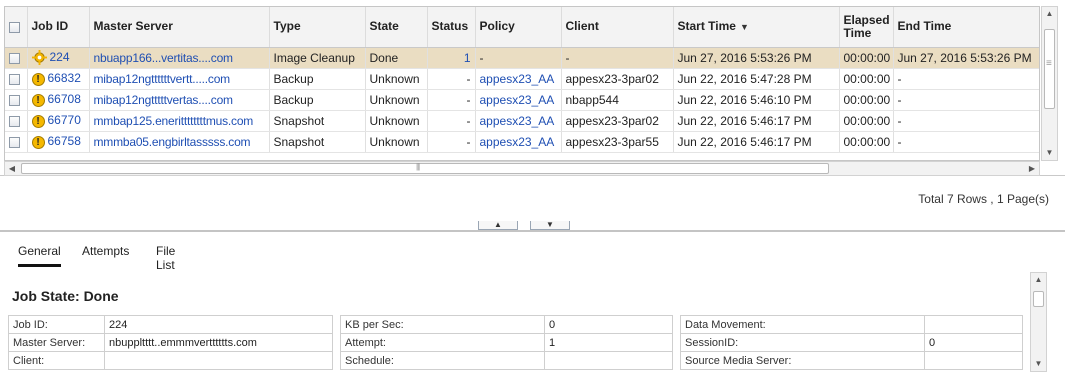 Image resolution: width=1065 pixels, height=372 pixels. I want to click on master-server-cell: mmmba05.engbirltasssss.com, so click(179, 142).